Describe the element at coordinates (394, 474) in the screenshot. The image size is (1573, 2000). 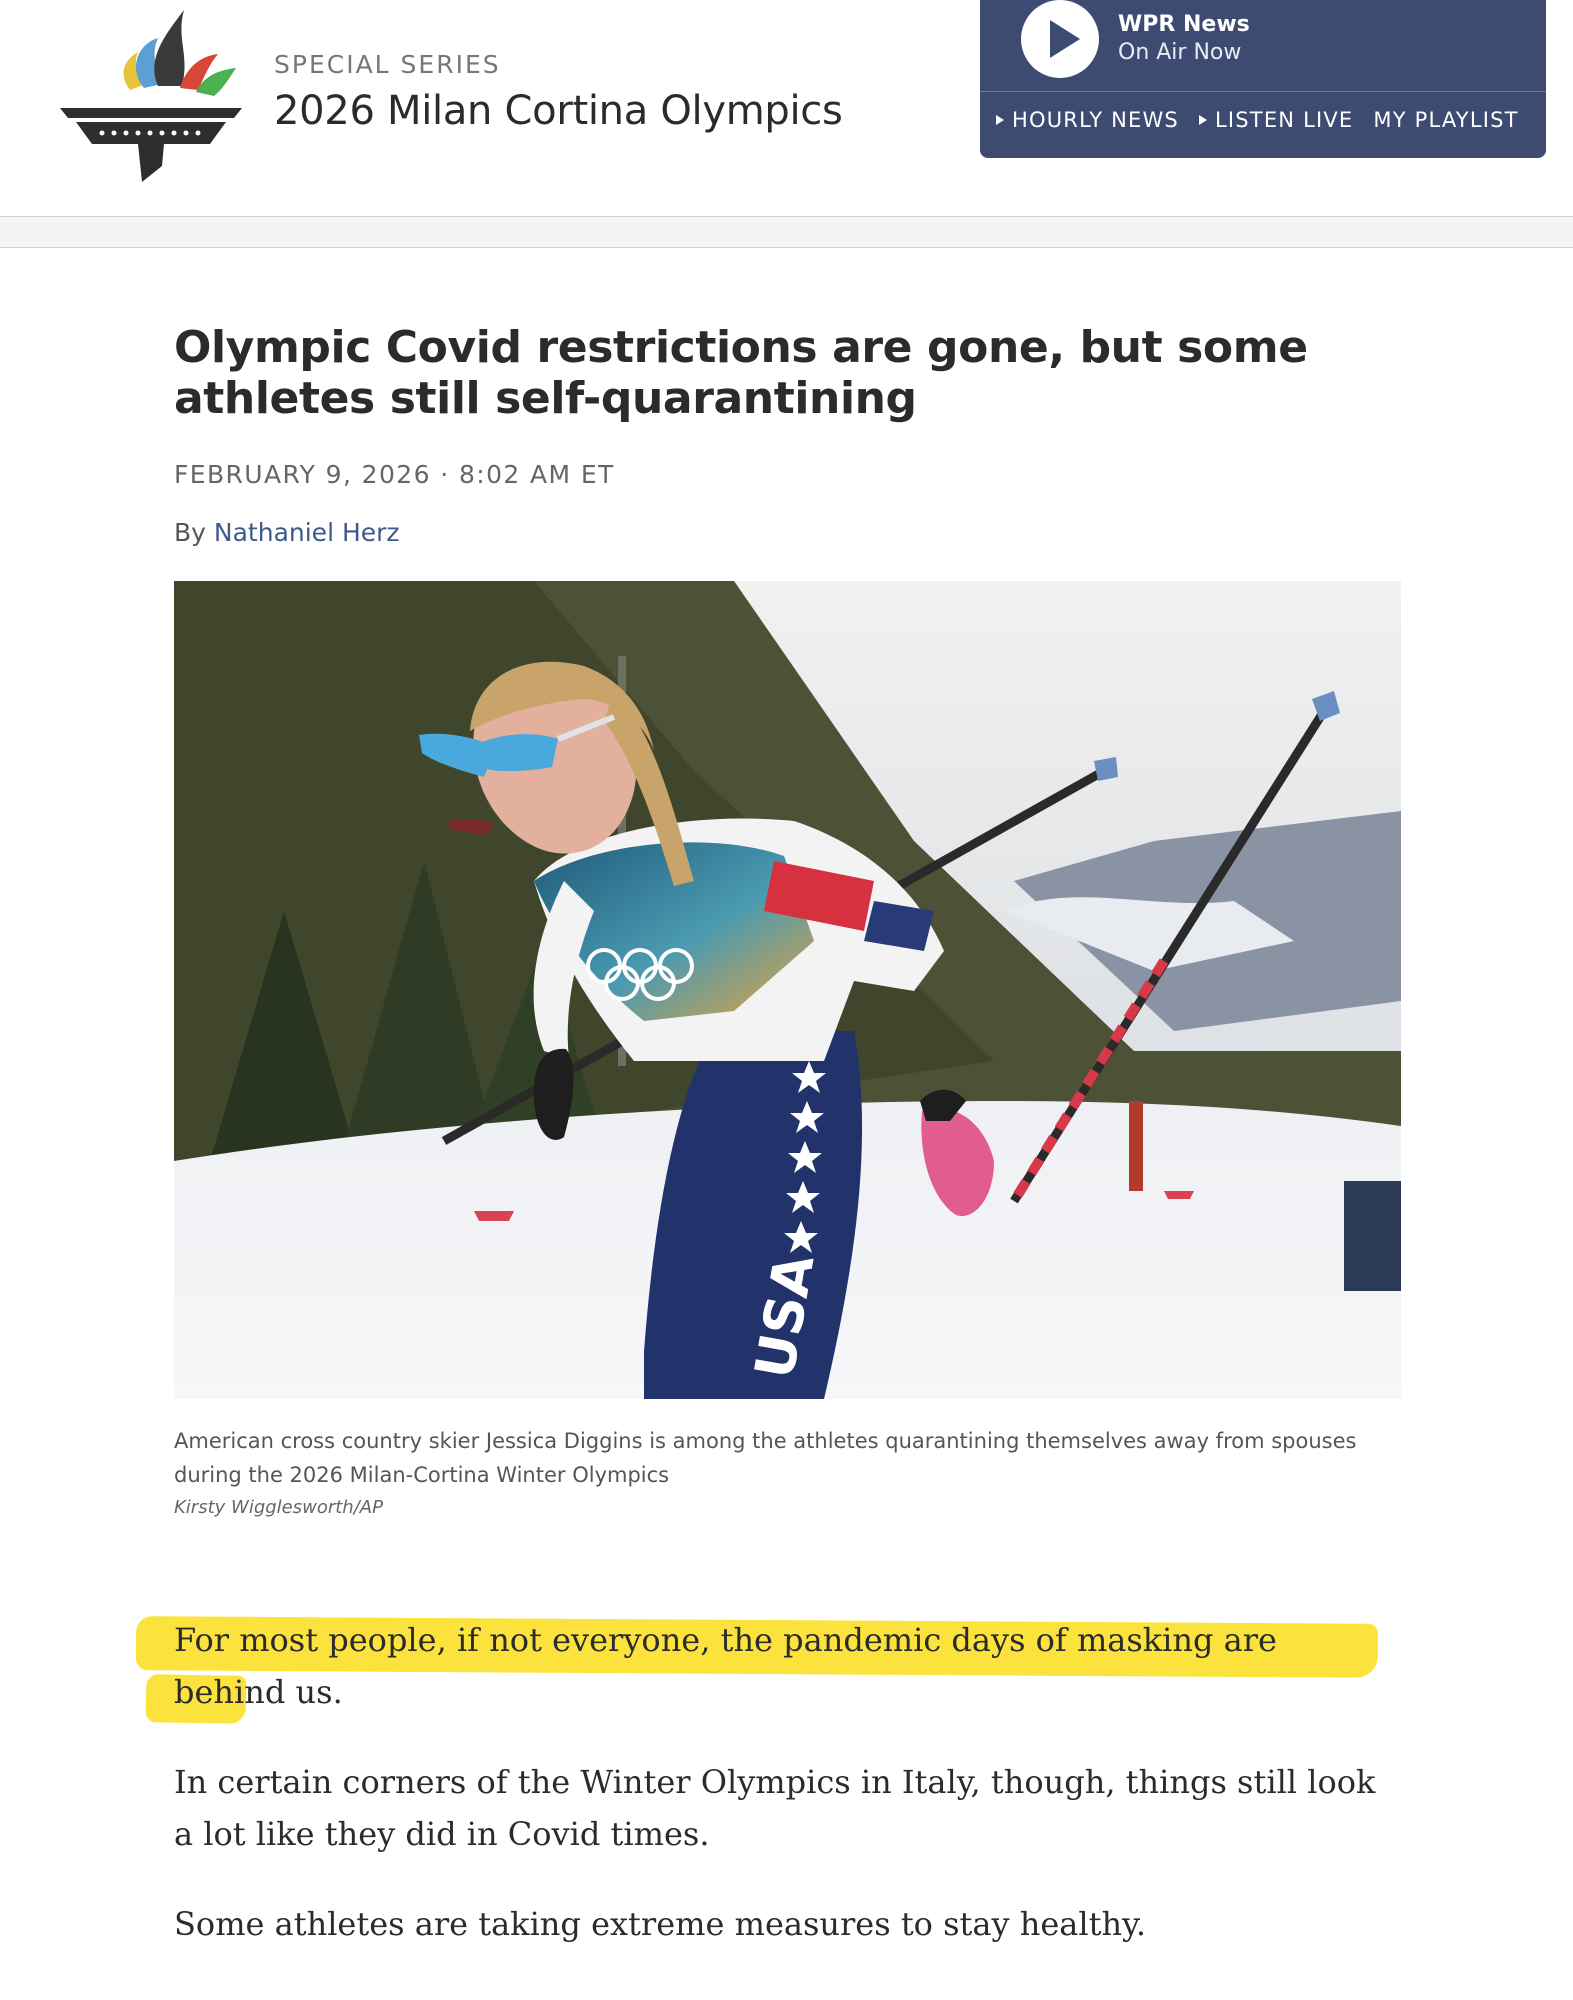
I see `article-dateline: FEBRUARY 9, 2026 · 8:02 AM ET` at that location.